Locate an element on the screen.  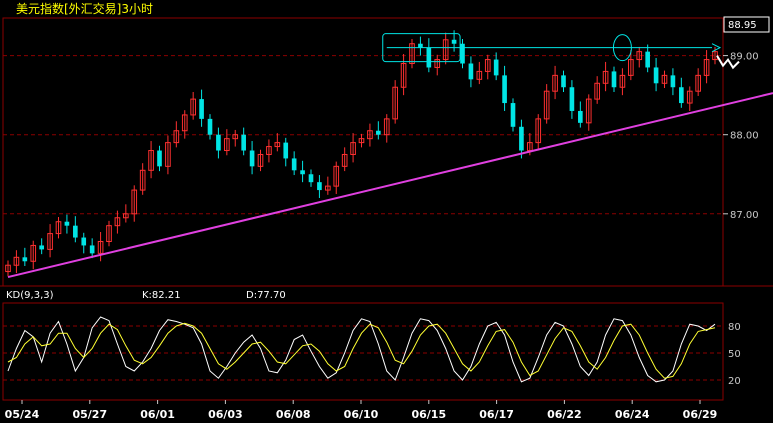
kd-lines is located at coordinates (361, 349).